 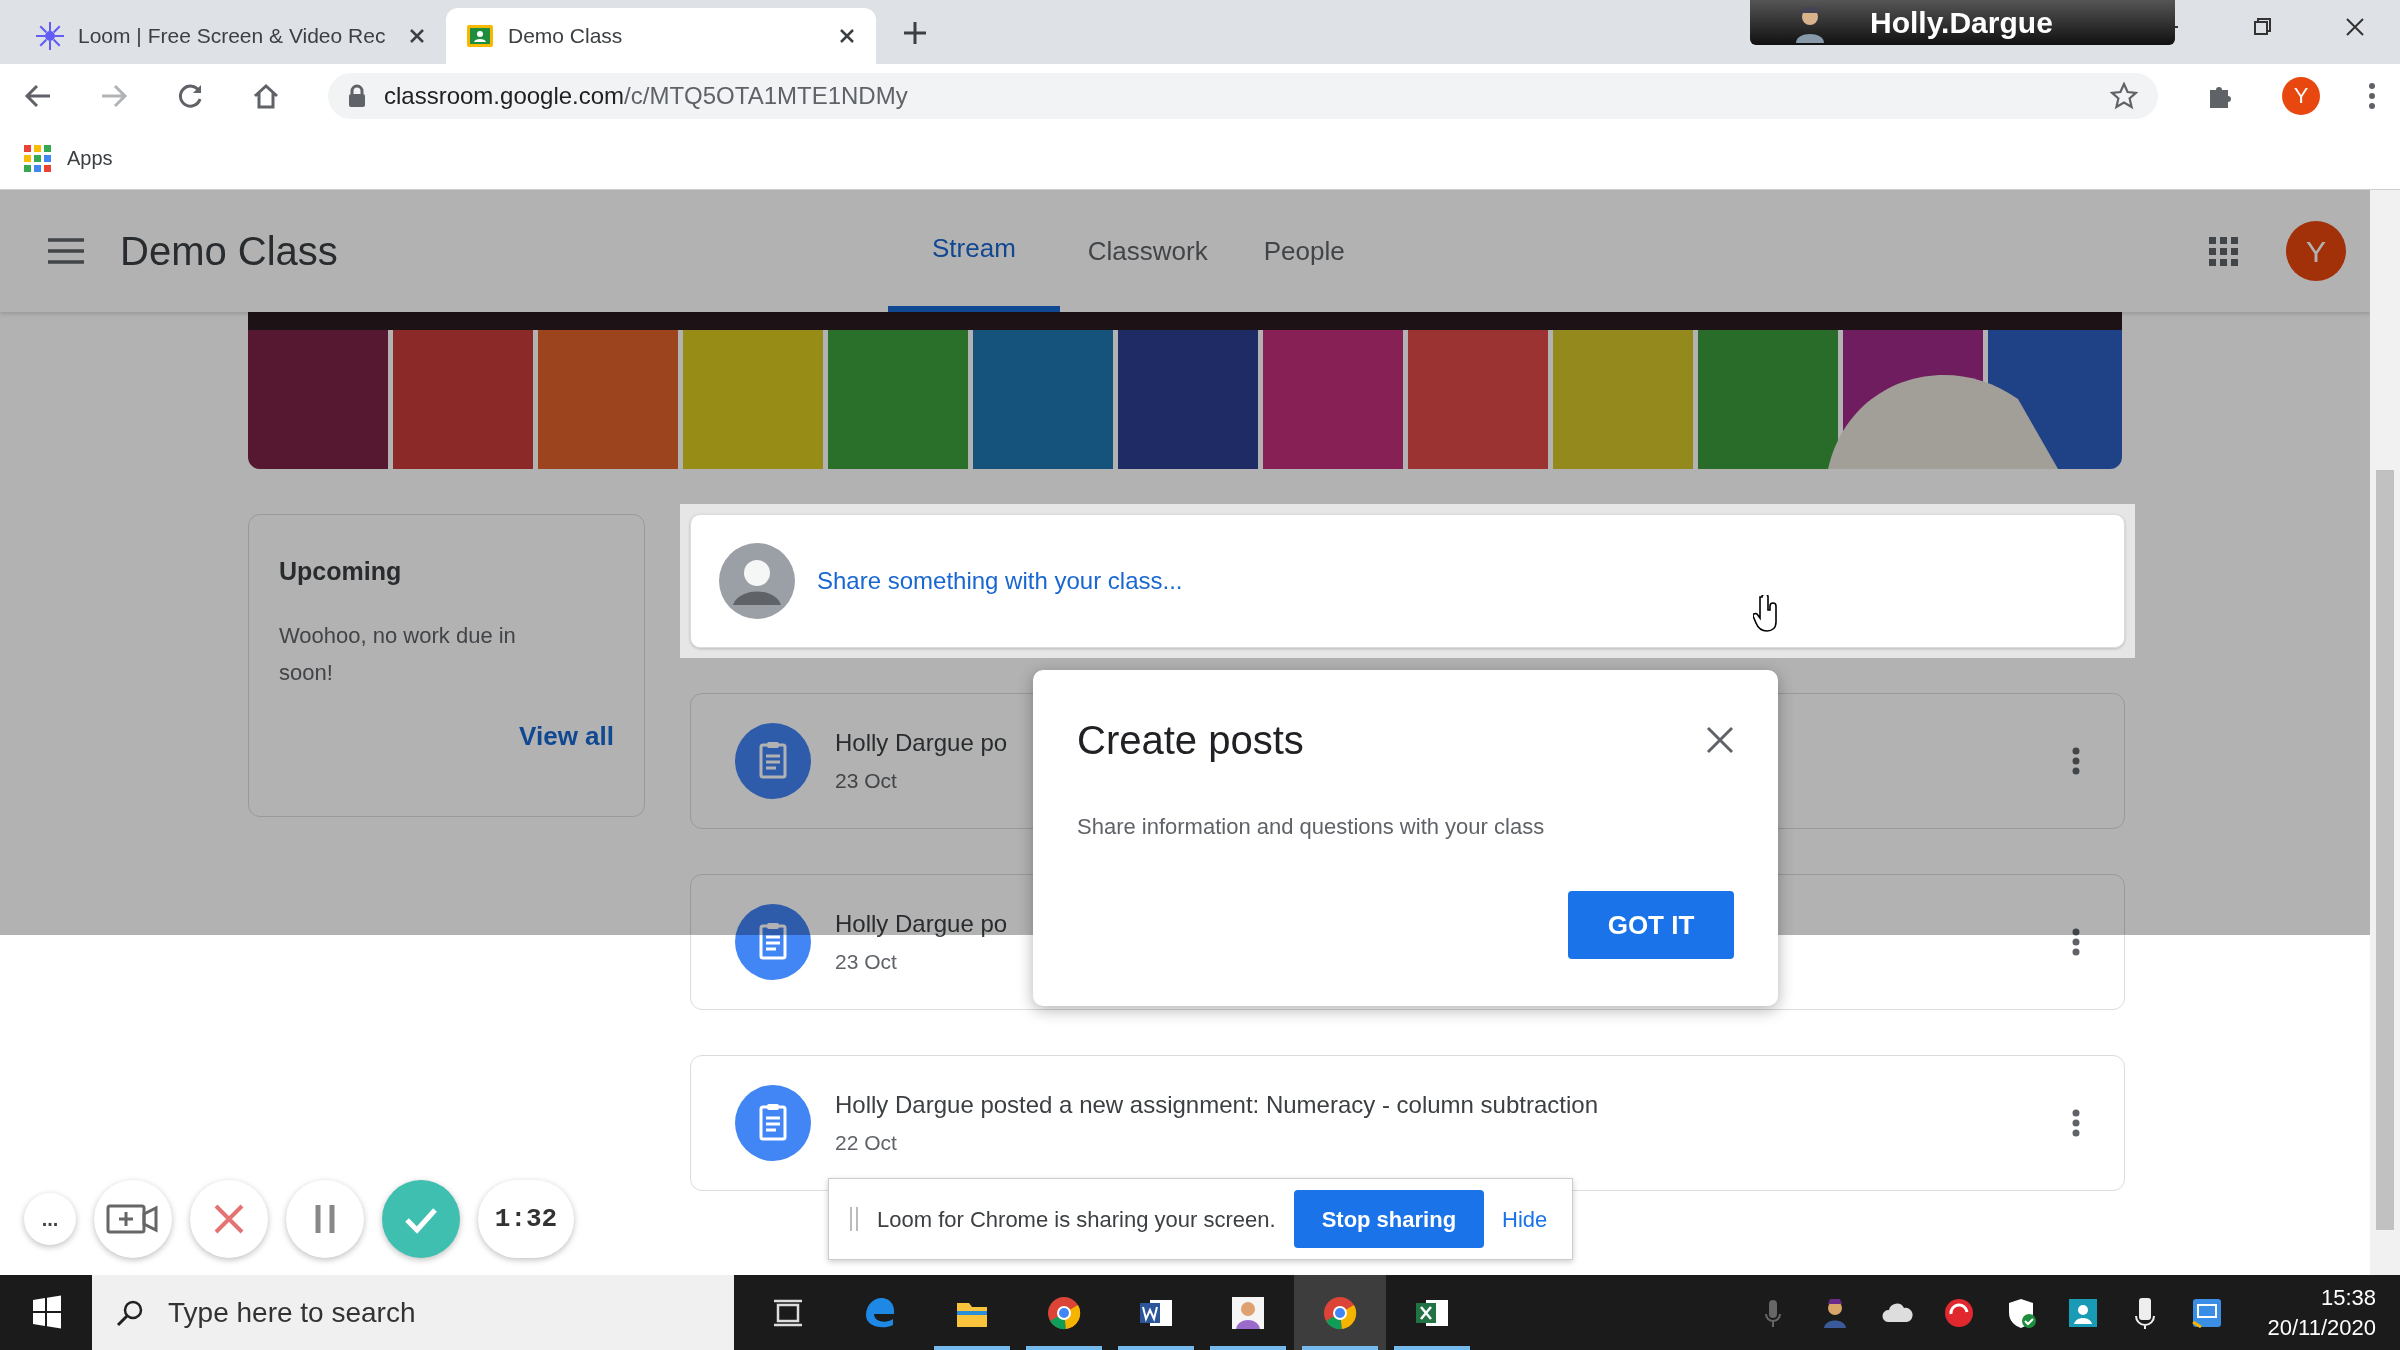 What do you see at coordinates (232, 36) in the screenshot?
I see `tab-title: Loom | Free Screen & Video Rec` at bounding box center [232, 36].